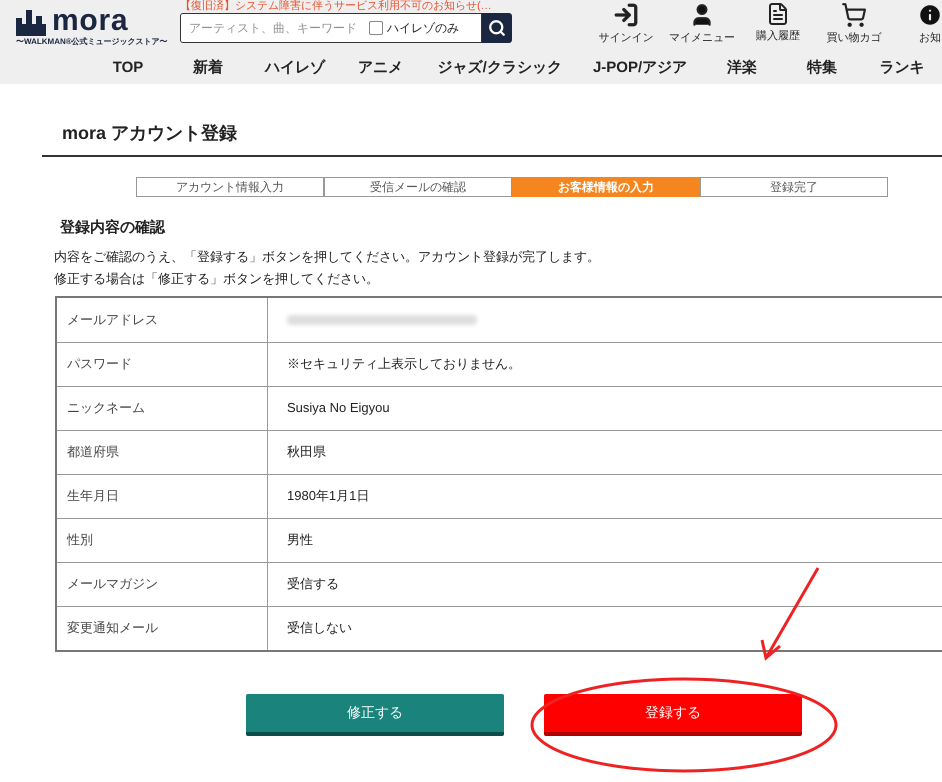 This screenshot has height=782, width=942. Describe the element at coordinates (90, 21) in the screenshot. I see `logo-text: mora` at that location.